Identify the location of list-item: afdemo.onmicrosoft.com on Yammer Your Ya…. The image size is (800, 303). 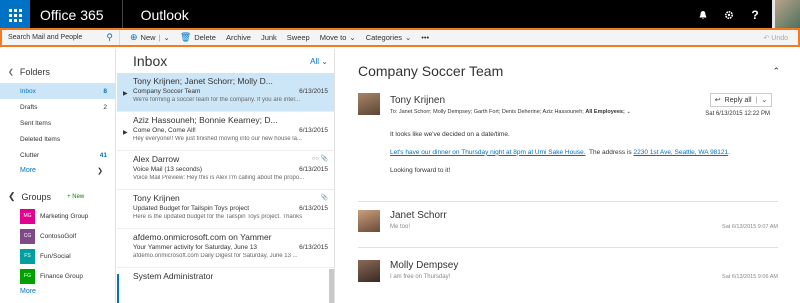
(225, 248).